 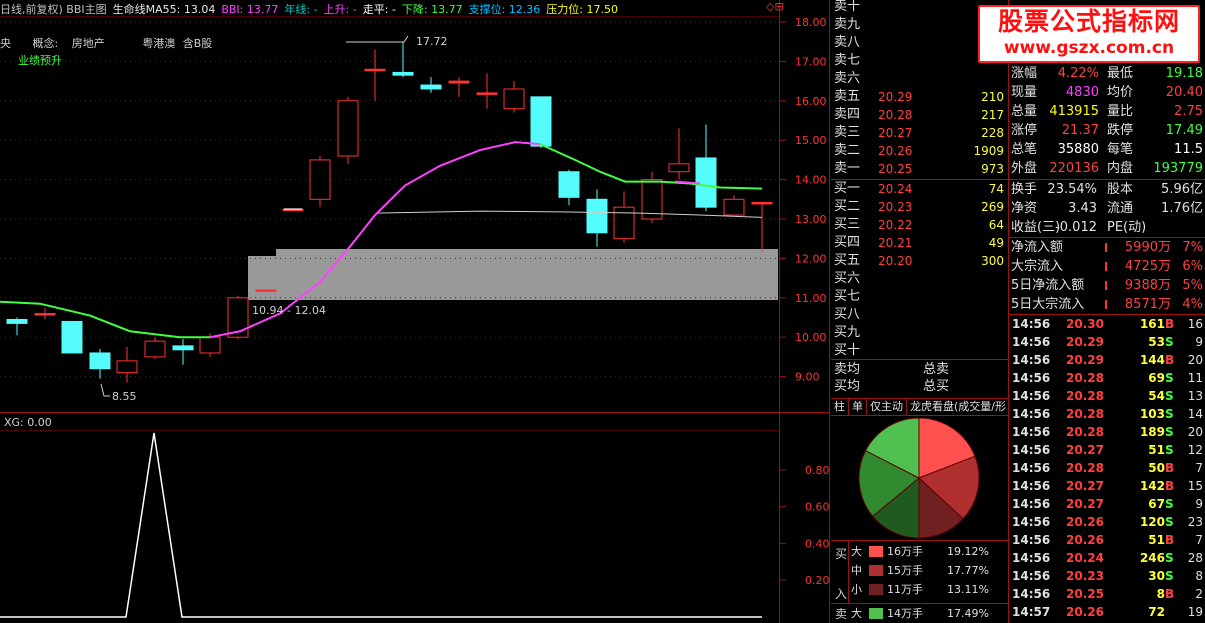 I want to click on chart-options-icon: ◇⊟, so click(x=775, y=6).